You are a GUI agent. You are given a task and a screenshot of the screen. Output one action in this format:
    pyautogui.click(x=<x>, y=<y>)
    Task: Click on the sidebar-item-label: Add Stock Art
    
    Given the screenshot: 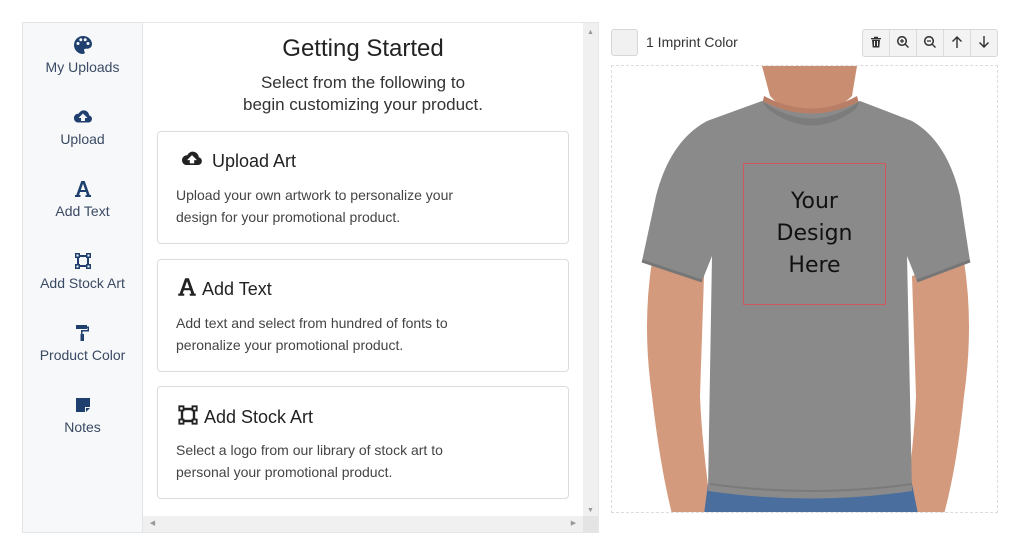 What is the action you would take?
    pyautogui.click(x=82, y=283)
    